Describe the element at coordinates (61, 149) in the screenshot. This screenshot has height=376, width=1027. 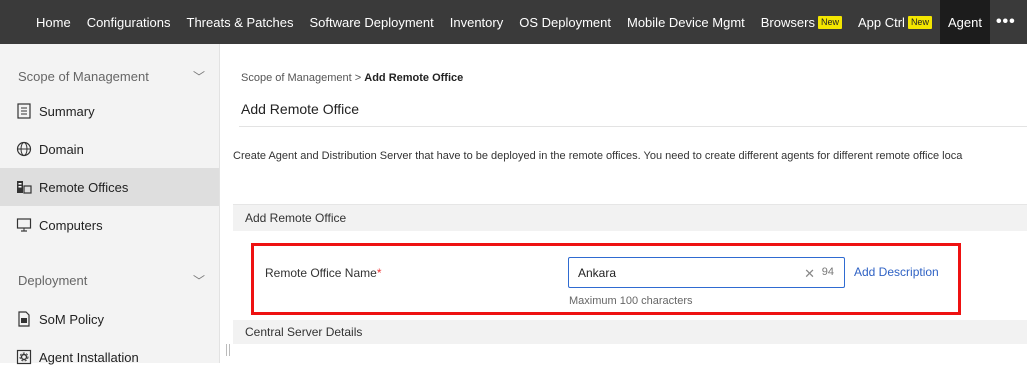
I see `sidebar-item-label: Domain` at that location.